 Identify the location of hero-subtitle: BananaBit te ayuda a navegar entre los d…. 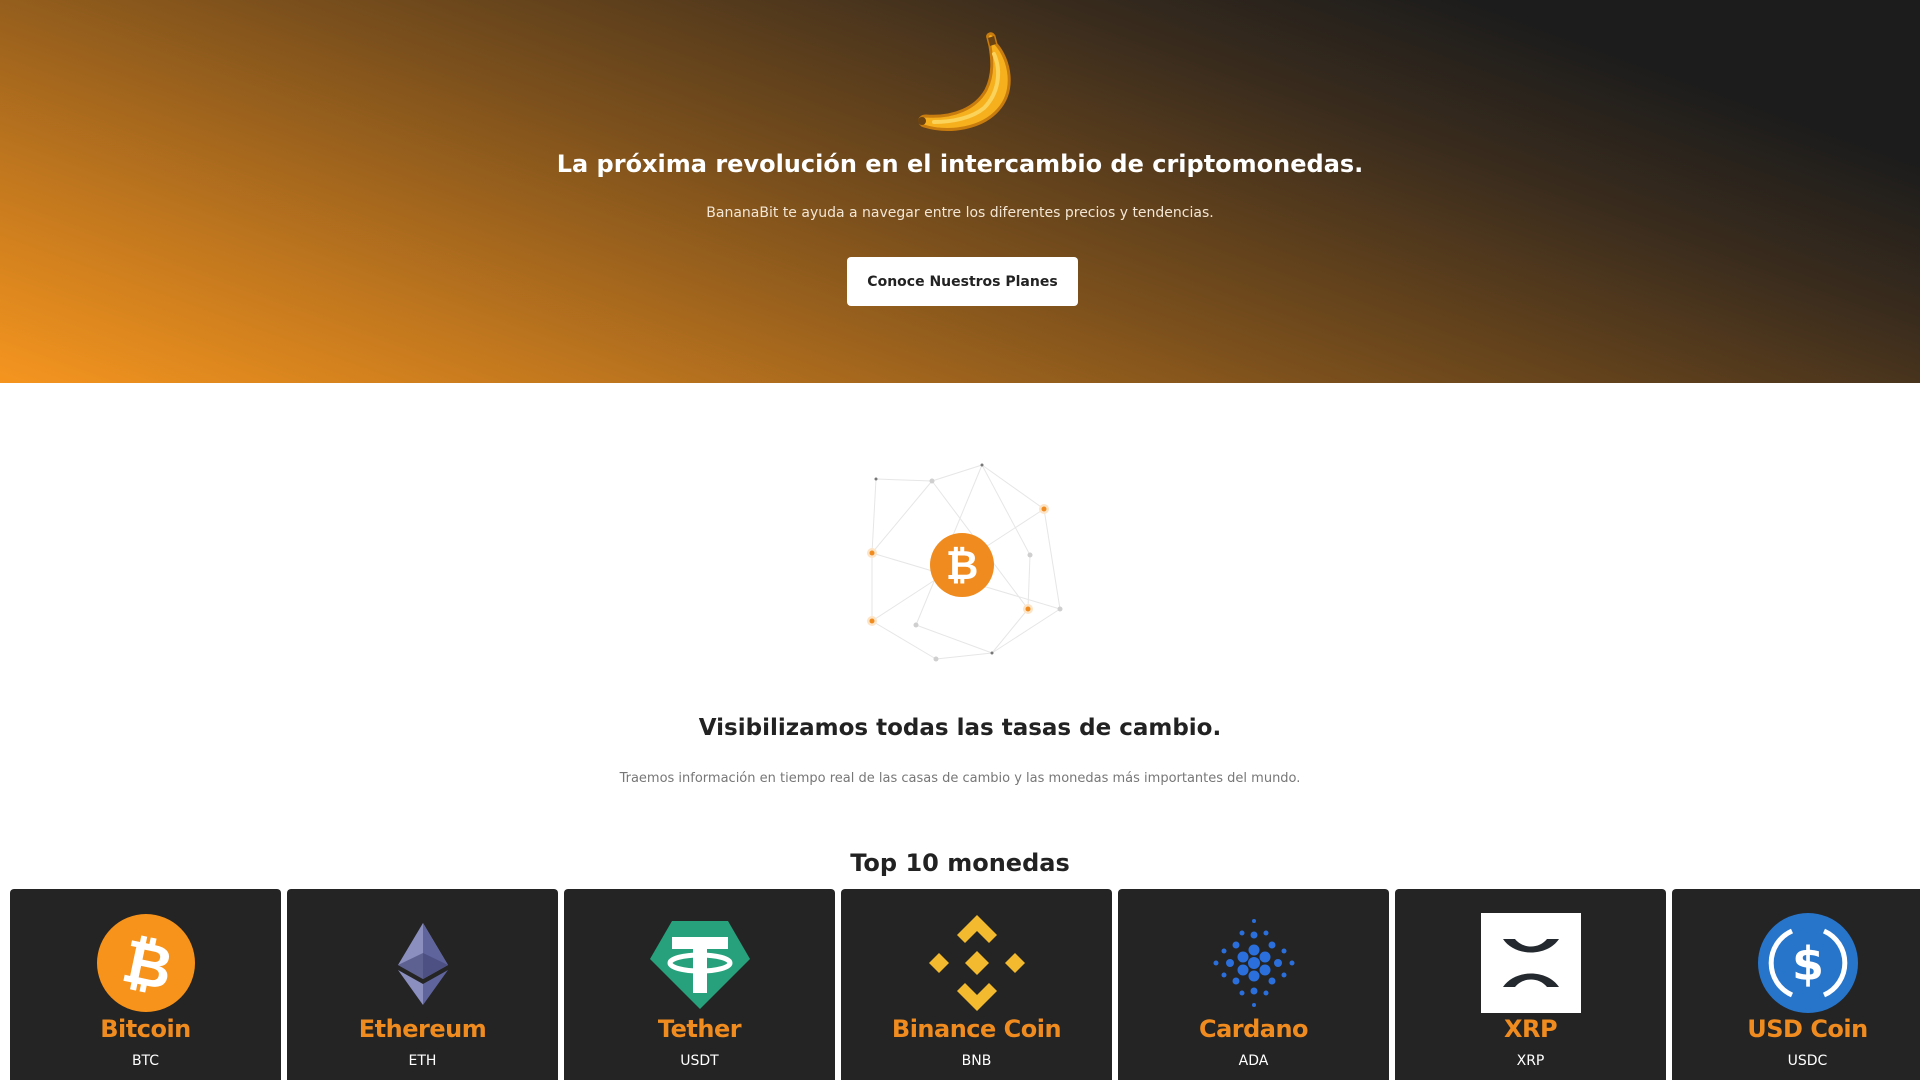
(960, 213).